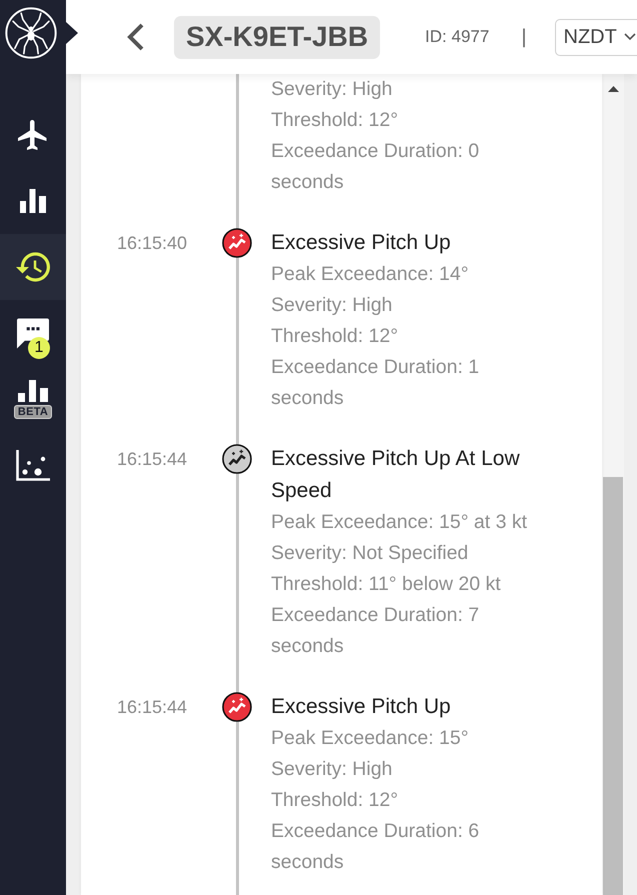 The image size is (637, 895). Describe the element at coordinates (33, 411) in the screenshot. I see `beta-tag: BETA` at that location.